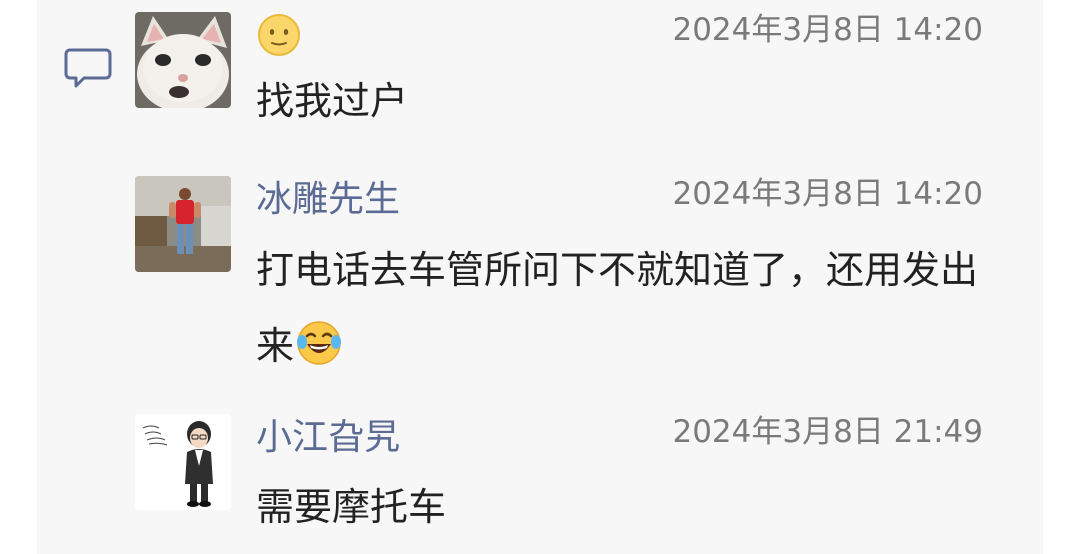 The width and height of the screenshot is (1080, 554). I want to click on comment-text: 需要摩托车, so click(351, 507).